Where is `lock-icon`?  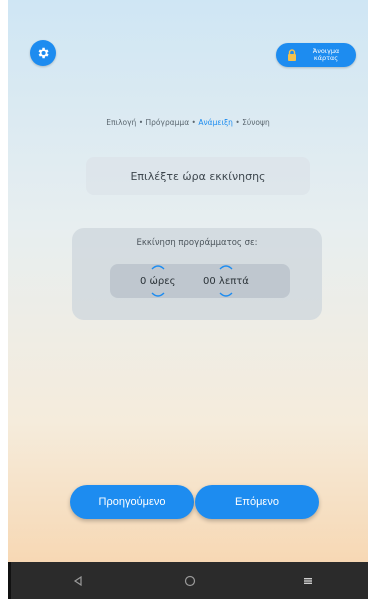 lock-icon is located at coordinates (292, 55).